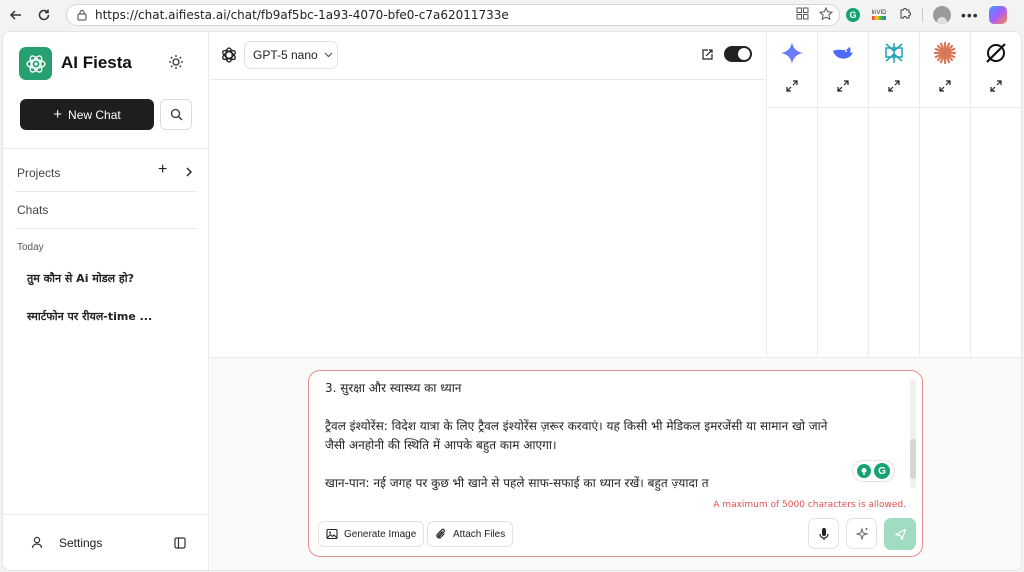  I want to click on search-icon, so click(176, 114).